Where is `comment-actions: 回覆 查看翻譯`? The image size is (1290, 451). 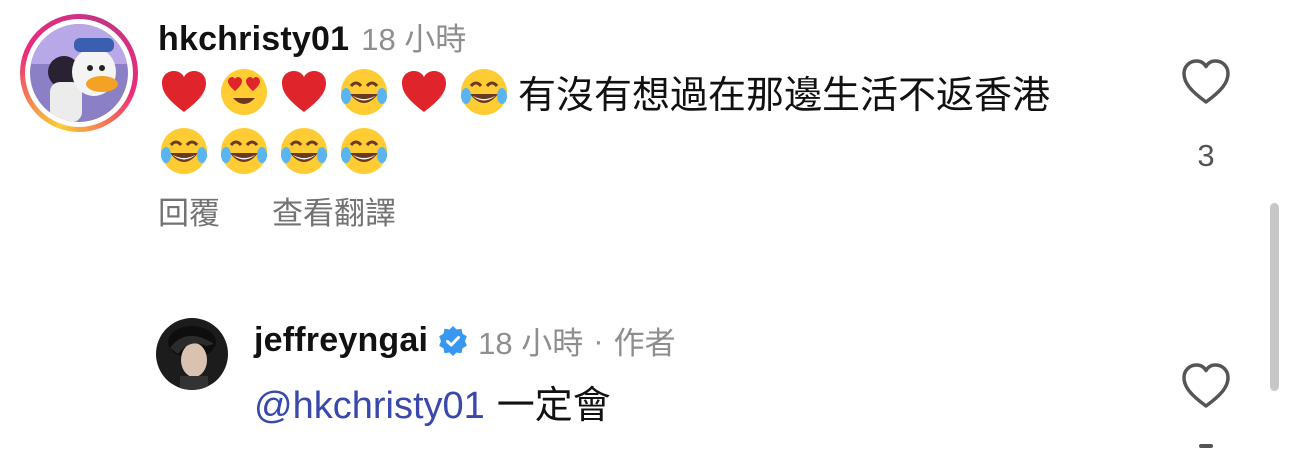 comment-actions: 回覆 查看翻譯 is located at coordinates (277, 210).